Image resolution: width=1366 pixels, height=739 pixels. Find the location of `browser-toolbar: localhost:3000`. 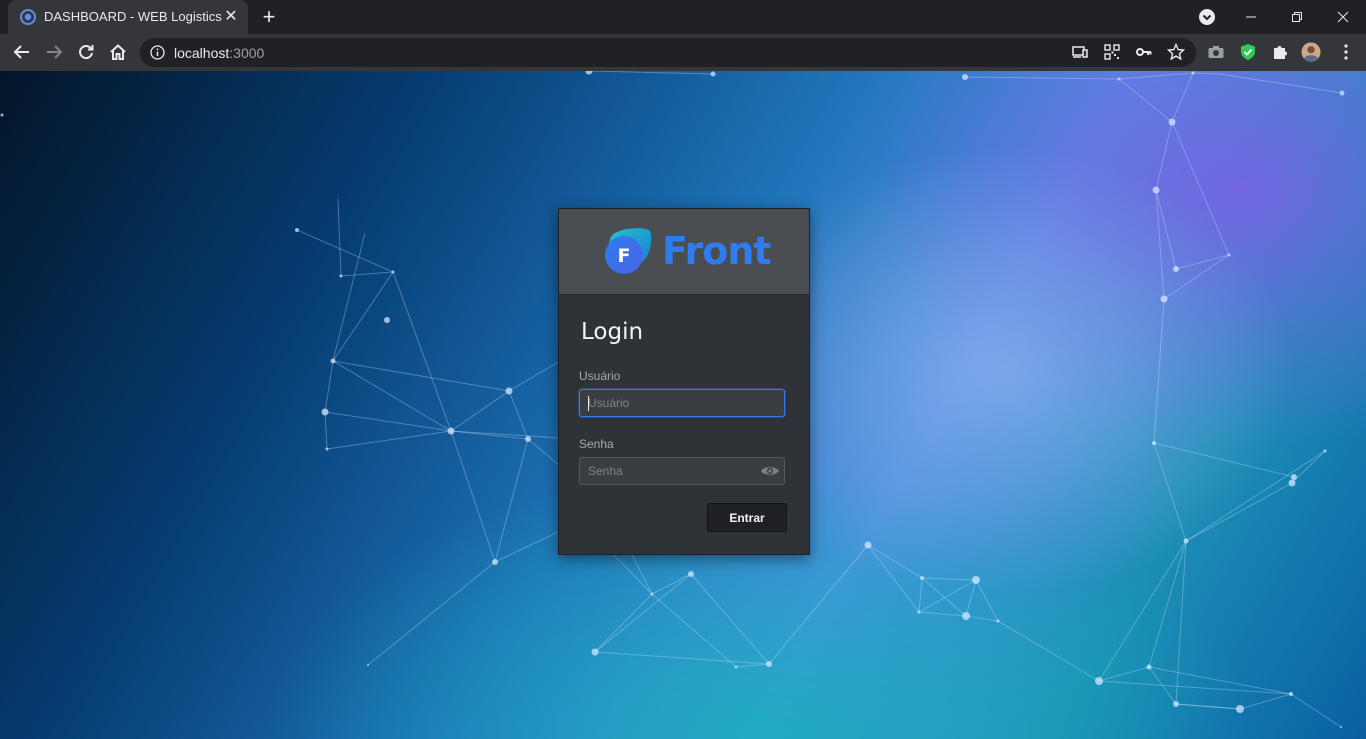

browser-toolbar: localhost:3000 is located at coordinates (683, 52).